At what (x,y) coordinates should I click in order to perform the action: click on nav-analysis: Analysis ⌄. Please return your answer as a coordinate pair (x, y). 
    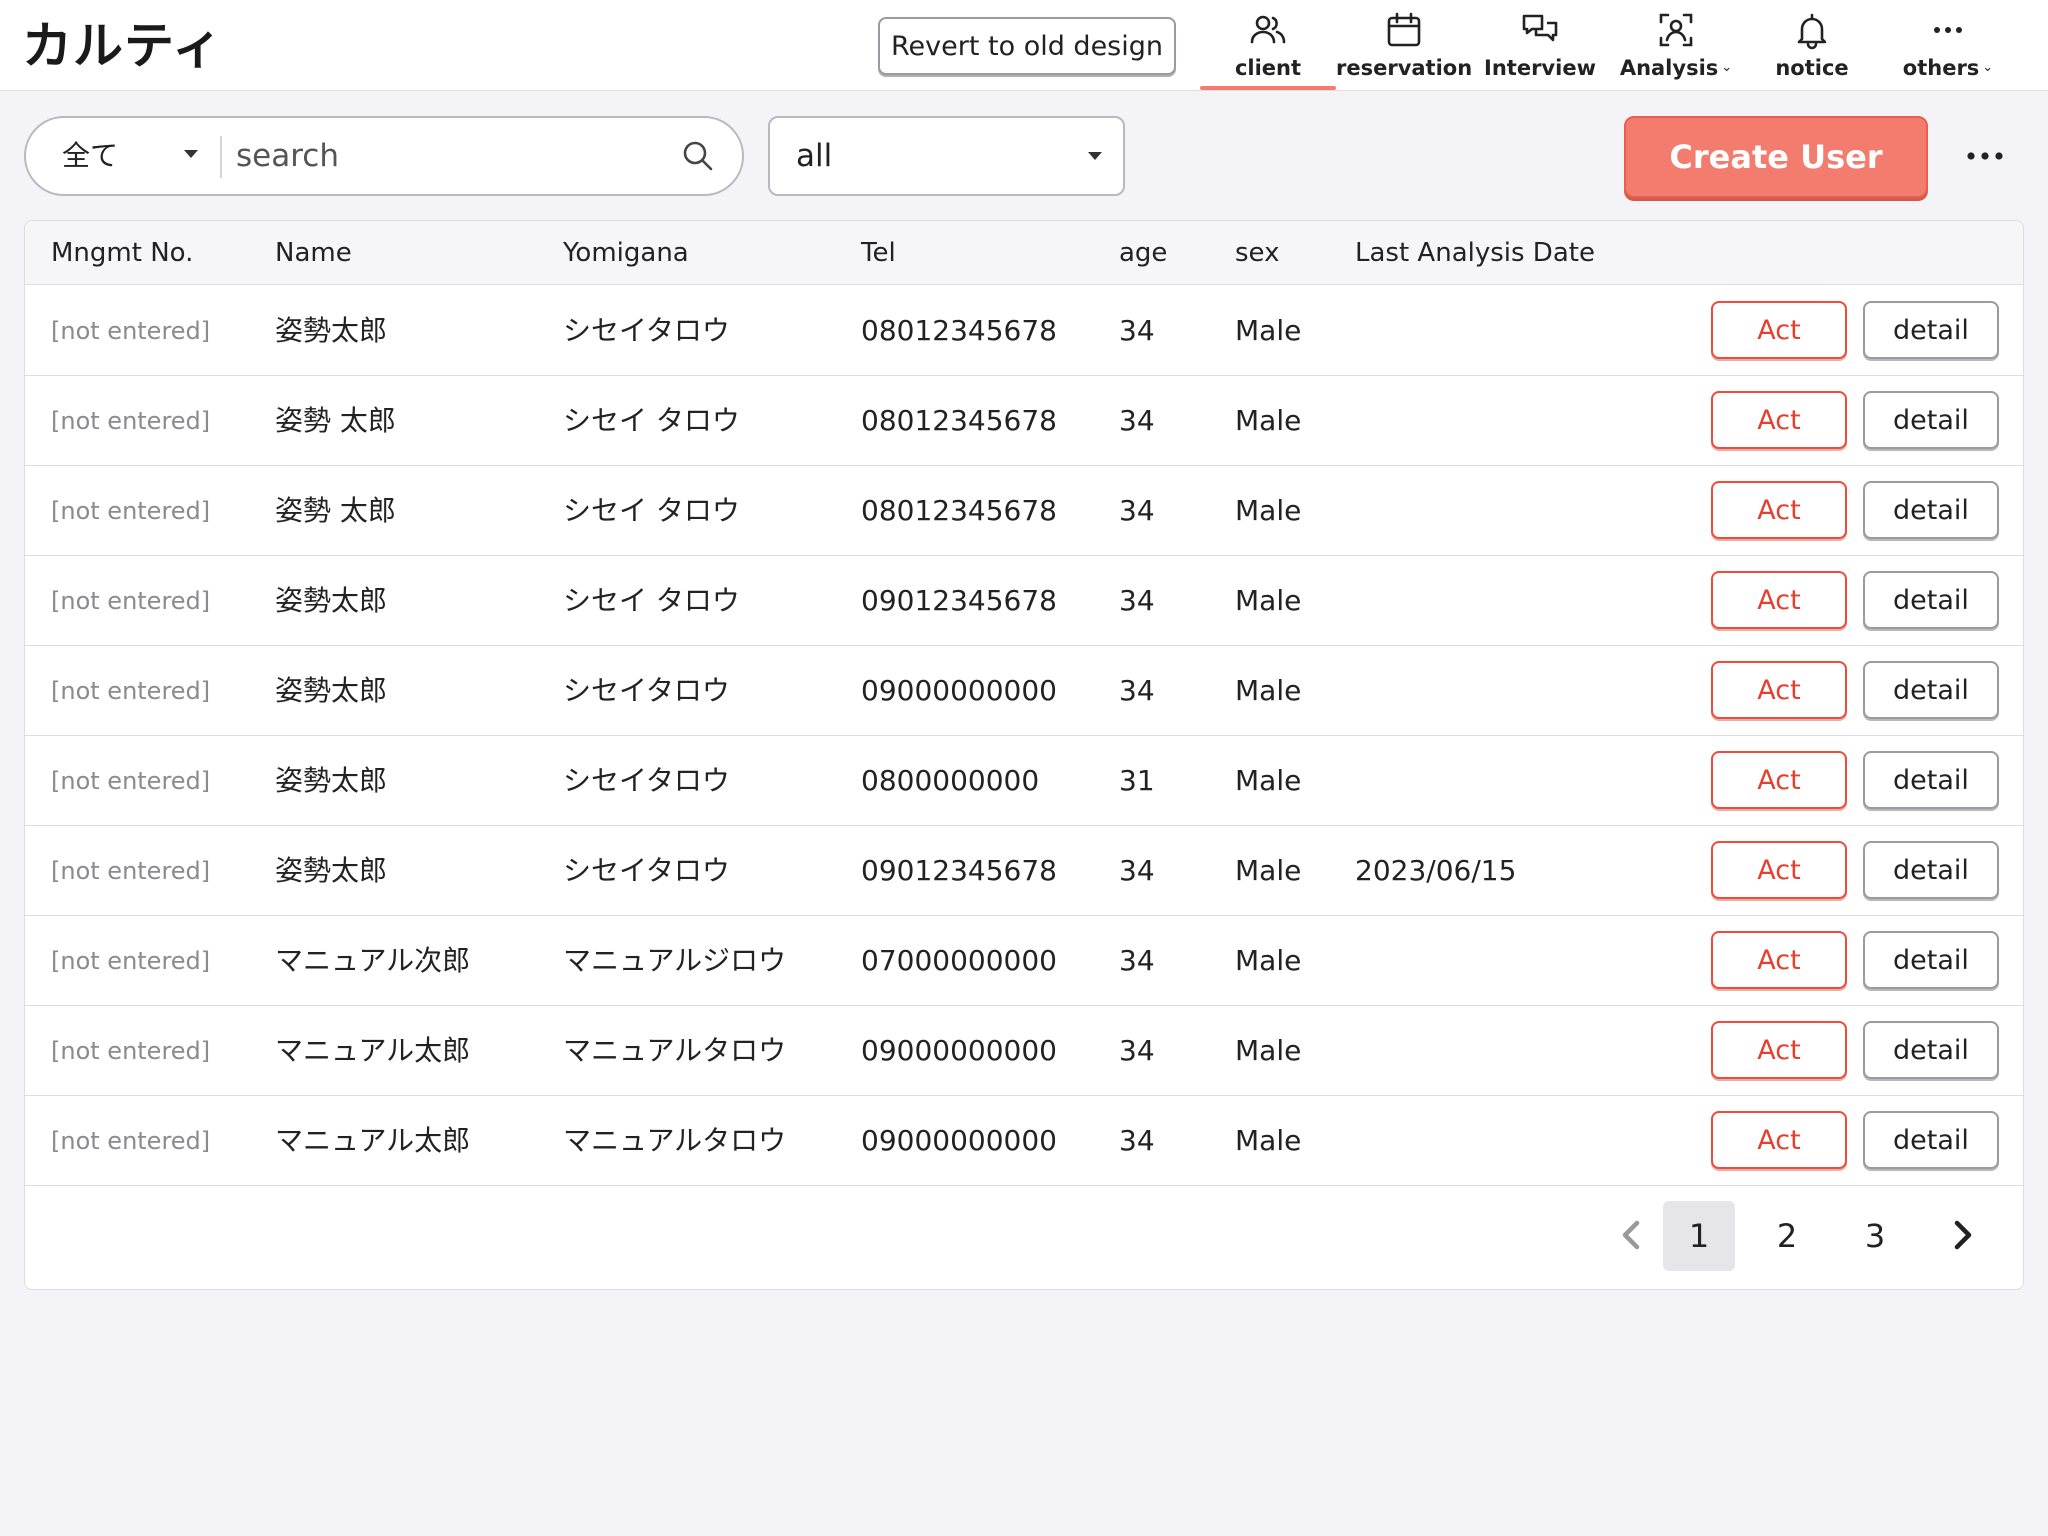
    Looking at the image, I should click on (1676, 45).